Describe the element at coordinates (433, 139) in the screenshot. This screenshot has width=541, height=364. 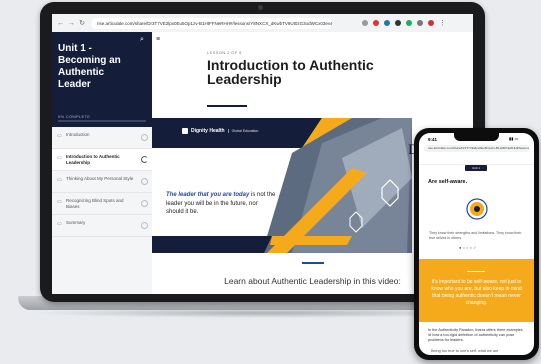
I see `status-time: 9:41` at that location.